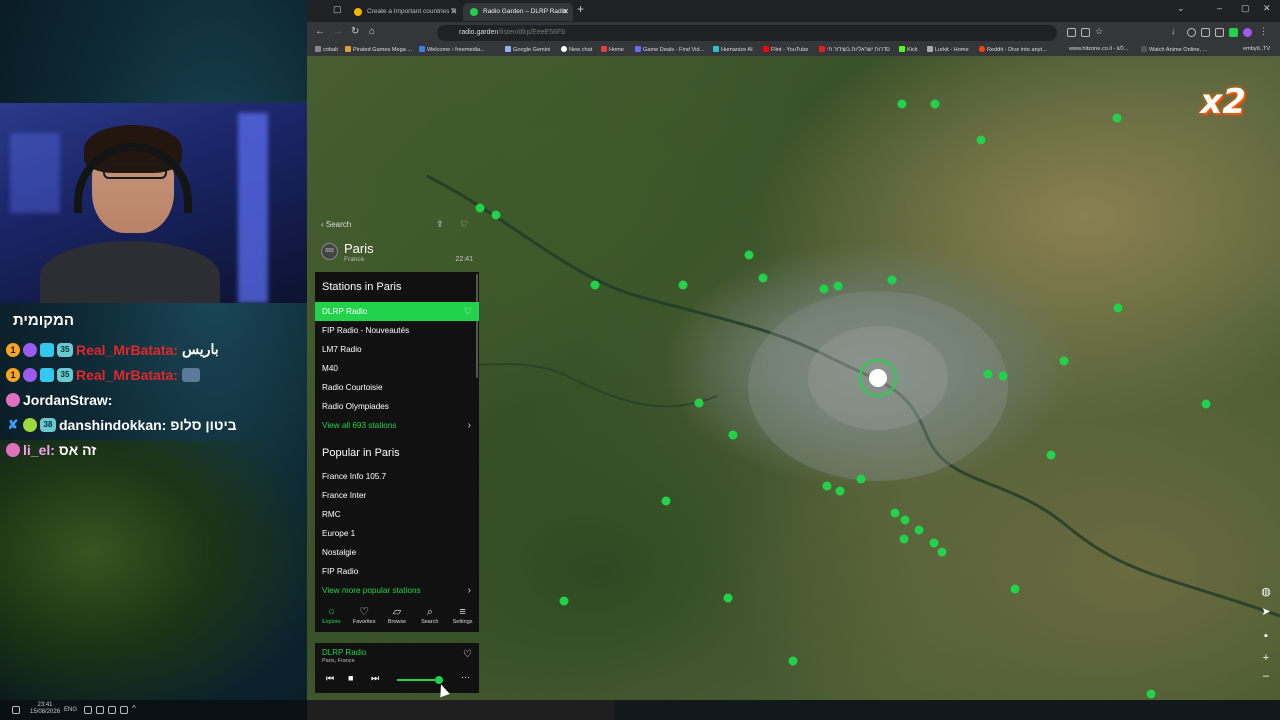  What do you see at coordinates (88, 710) in the screenshot?
I see `wifi-icon` at bounding box center [88, 710].